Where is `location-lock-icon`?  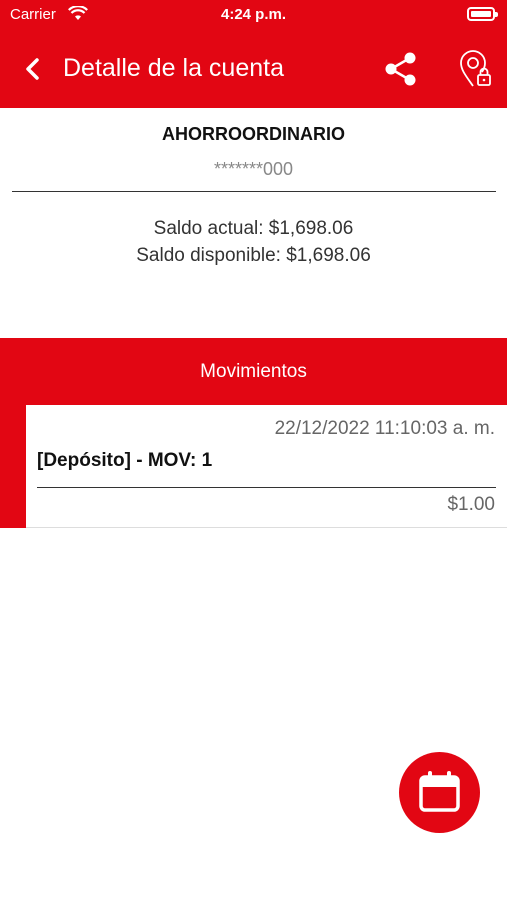
location-lock-icon is located at coordinates (476, 69).